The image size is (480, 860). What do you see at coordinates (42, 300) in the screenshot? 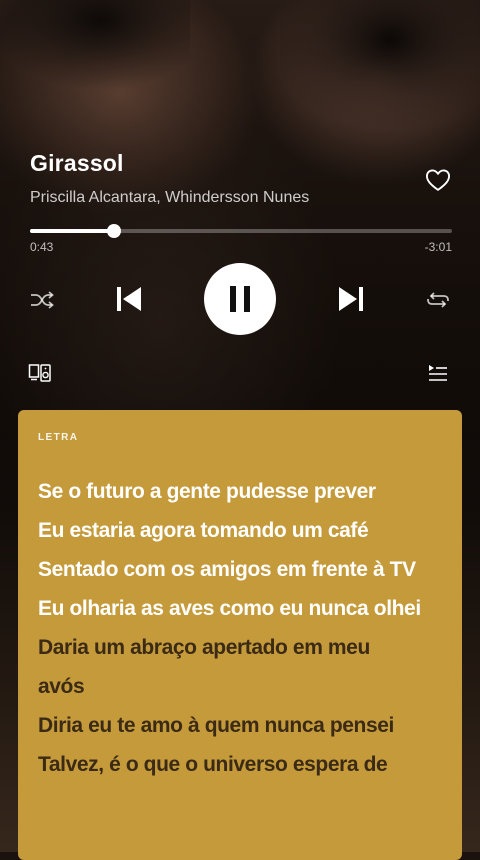
I see `shuffle-icon` at bounding box center [42, 300].